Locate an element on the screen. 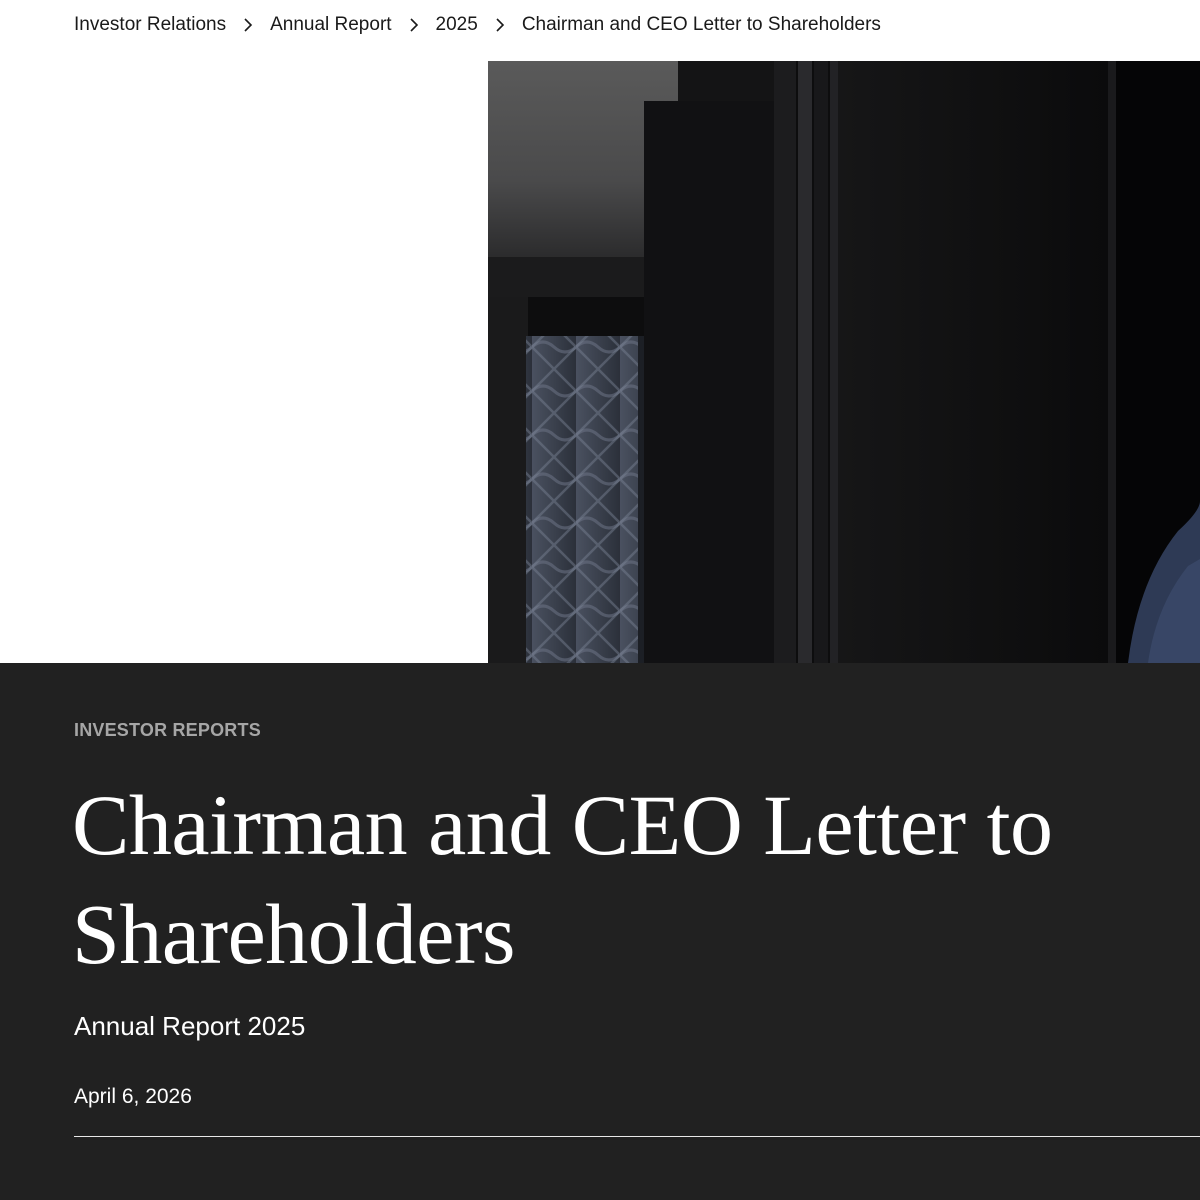  breadcrumb-current-page: Chairman and CEO Letter to Shareholders is located at coordinates (701, 24).